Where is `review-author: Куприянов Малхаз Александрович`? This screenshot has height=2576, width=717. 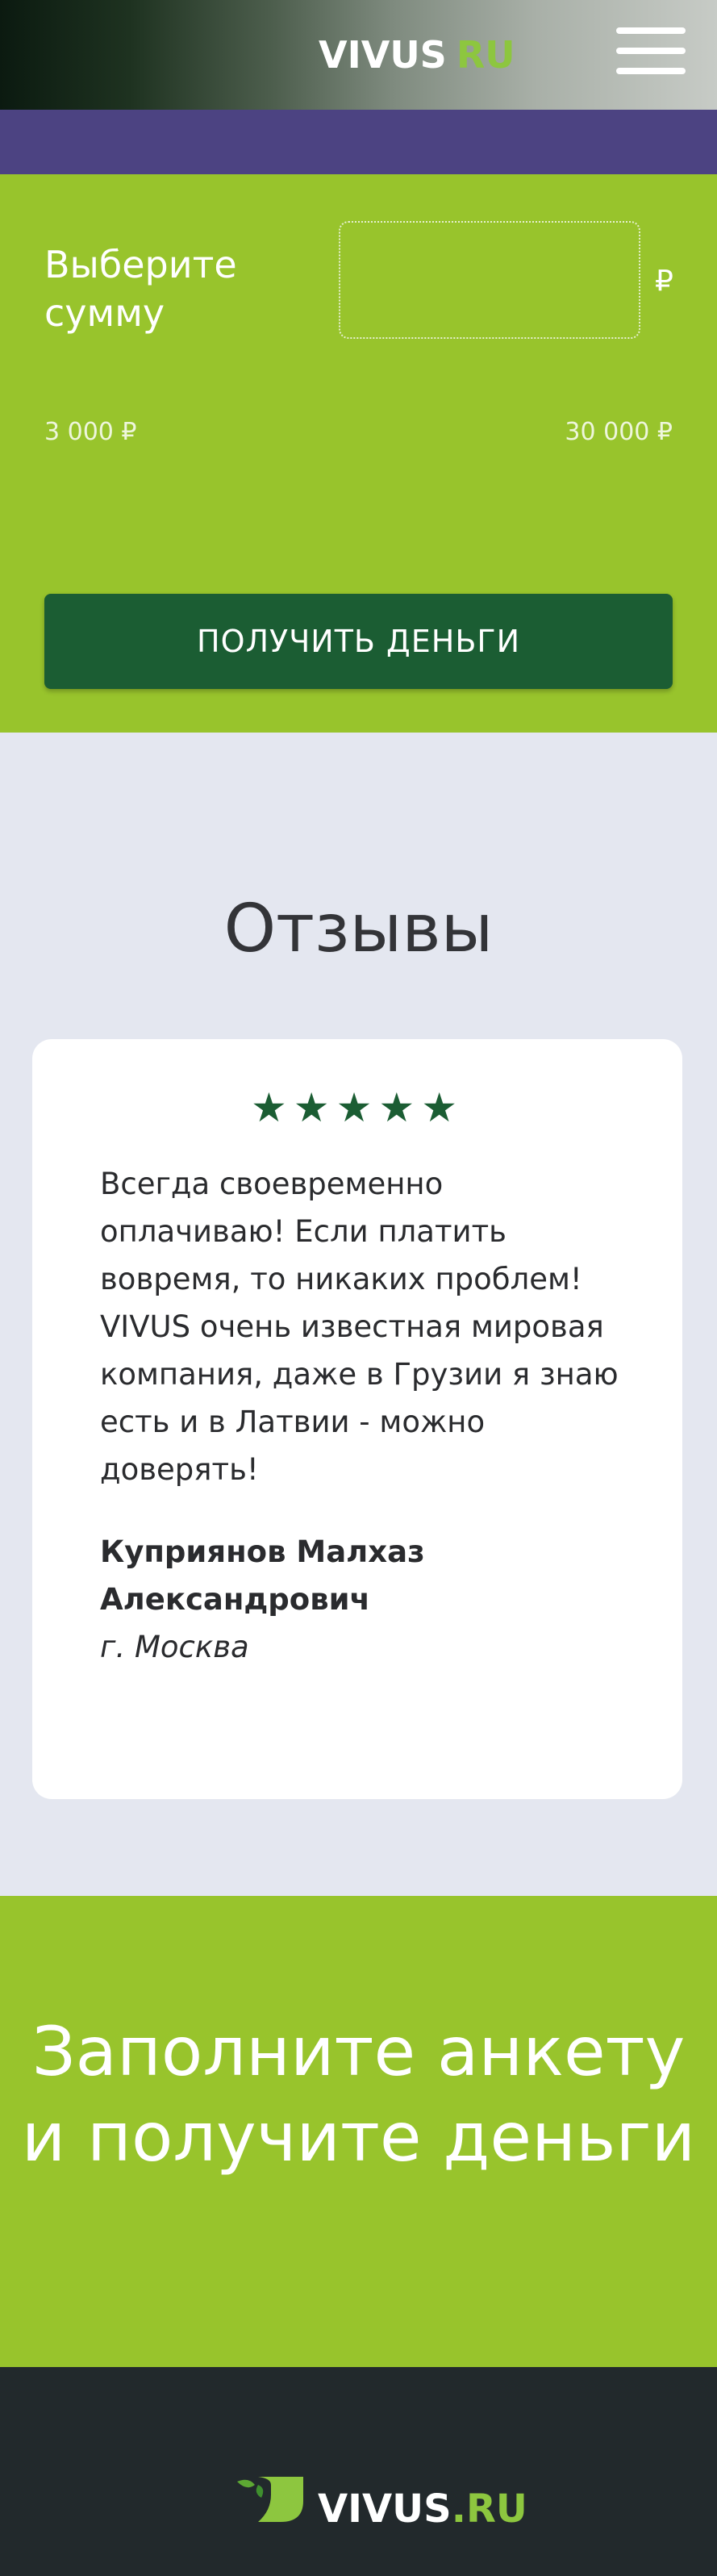 review-author: Куприянов Малхаз Александрович is located at coordinates (262, 1576).